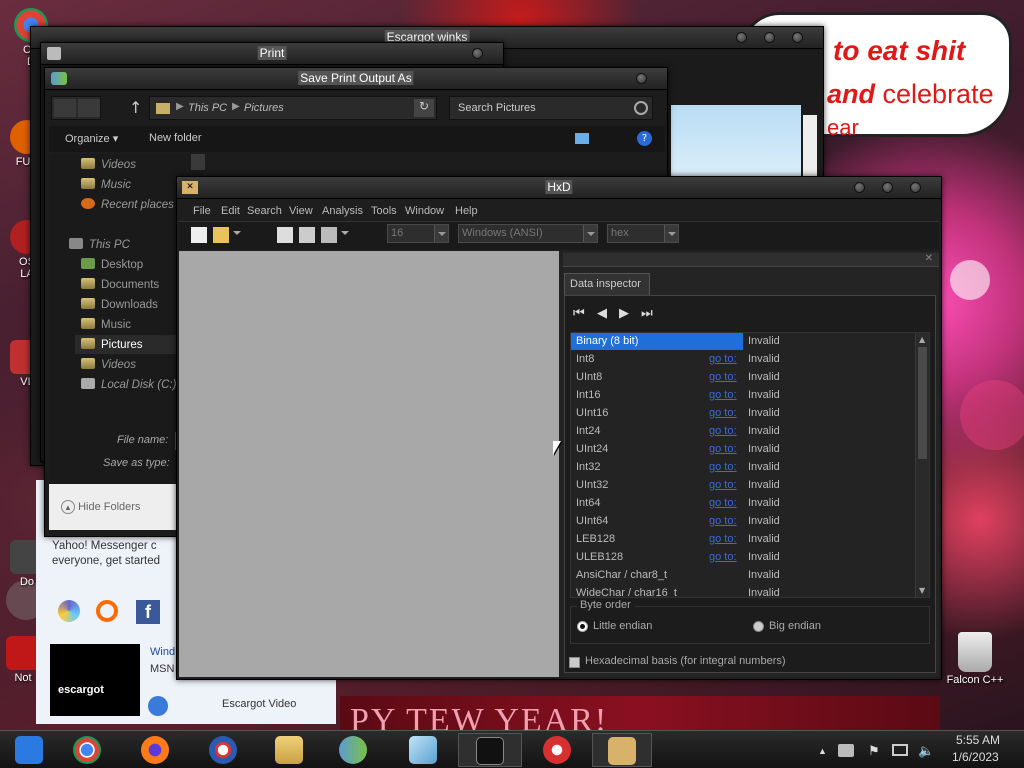 The width and height of the screenshot is (1024, 768). What do you see at coordinates (846, 750) in the screenshot?
I see `printer-icon` at bounding box center [846, 750].